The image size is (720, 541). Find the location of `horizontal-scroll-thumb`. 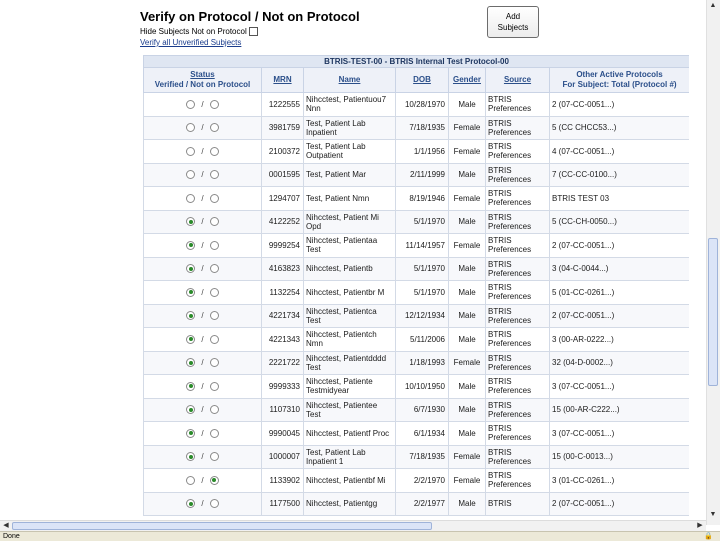

horizontal-scroll-thumb is located at coordinates (222, 526).